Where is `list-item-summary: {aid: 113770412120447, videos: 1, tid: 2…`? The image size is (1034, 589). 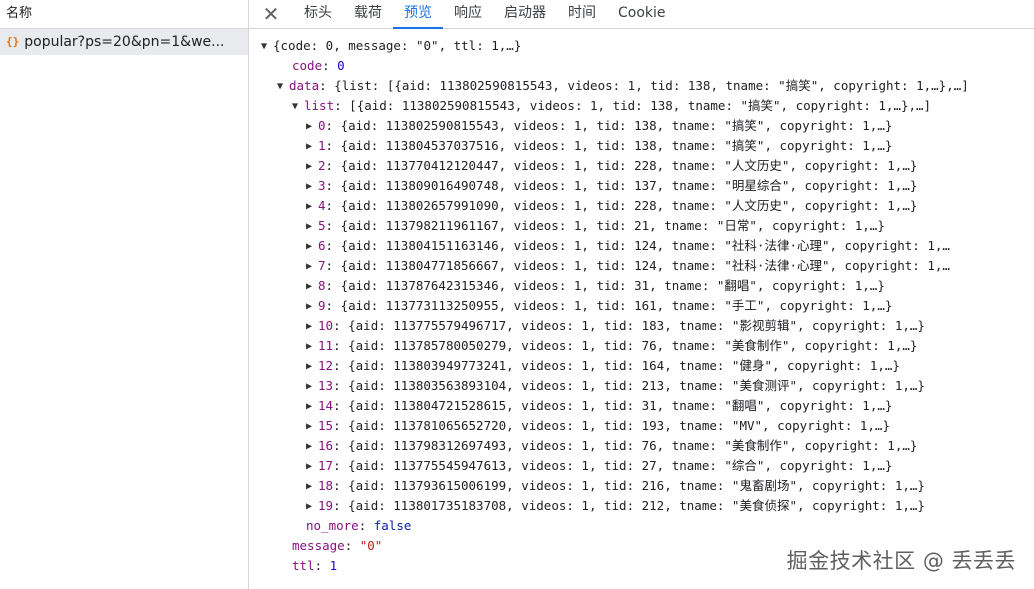
list-item-summary: {aid: 113770412120447, videos: 1, tid: 2… is located at coordinates (629, 165).